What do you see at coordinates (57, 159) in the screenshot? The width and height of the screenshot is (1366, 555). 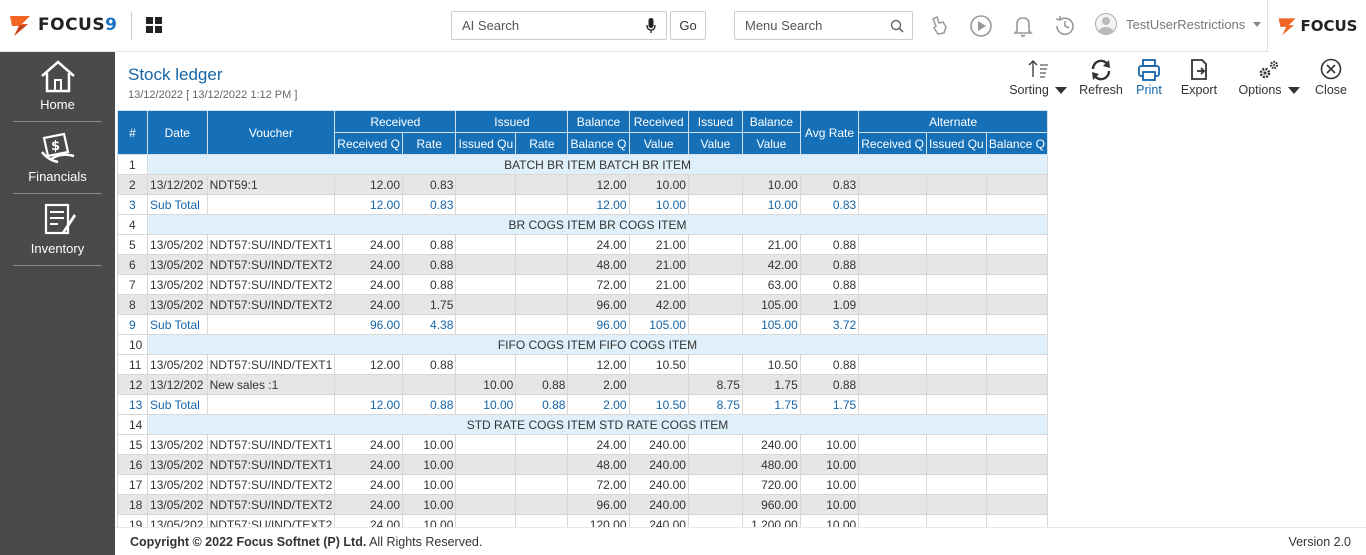 I see `sidebar-item-financials: $ Financials` at bounding box center [57, 159].